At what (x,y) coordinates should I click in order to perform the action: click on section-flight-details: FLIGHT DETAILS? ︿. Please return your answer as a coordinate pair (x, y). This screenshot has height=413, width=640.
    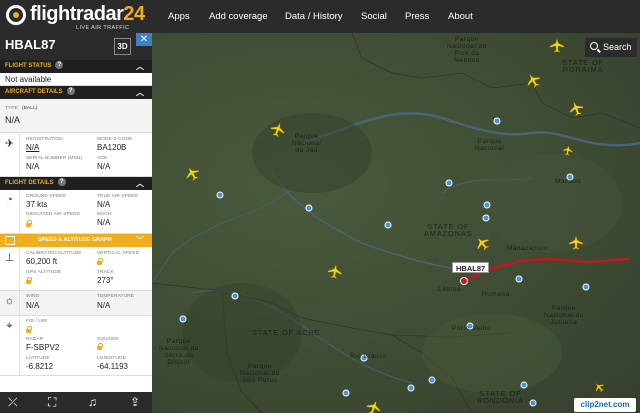
    Looking at the image, I should click on (76, 183).